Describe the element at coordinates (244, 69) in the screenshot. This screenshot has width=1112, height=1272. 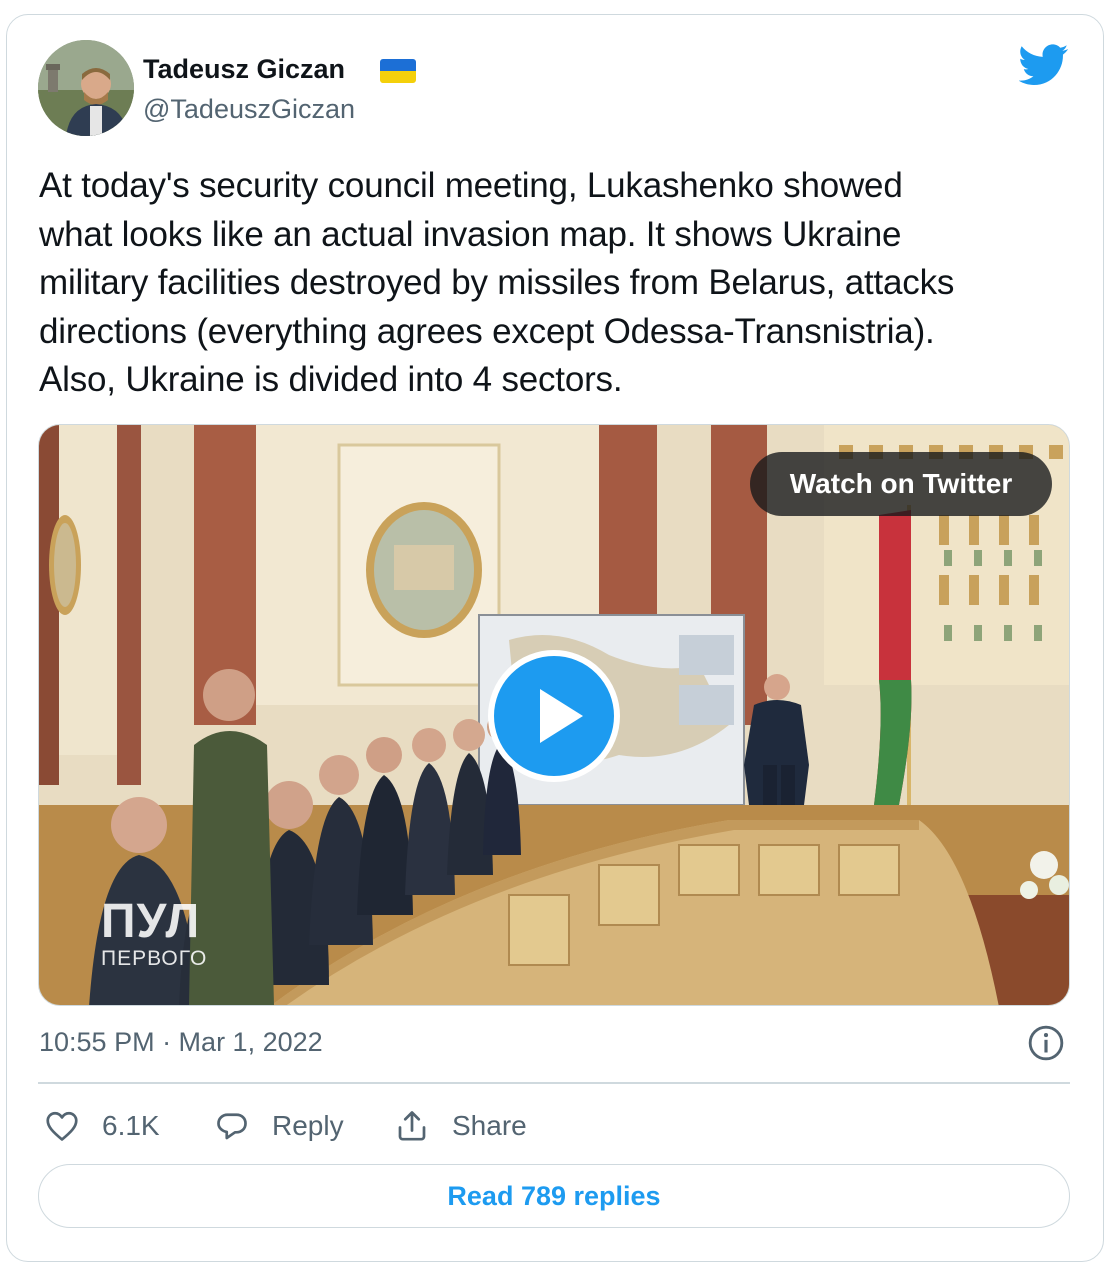
I see `author-name: Tadeusz Giczan` at that location.